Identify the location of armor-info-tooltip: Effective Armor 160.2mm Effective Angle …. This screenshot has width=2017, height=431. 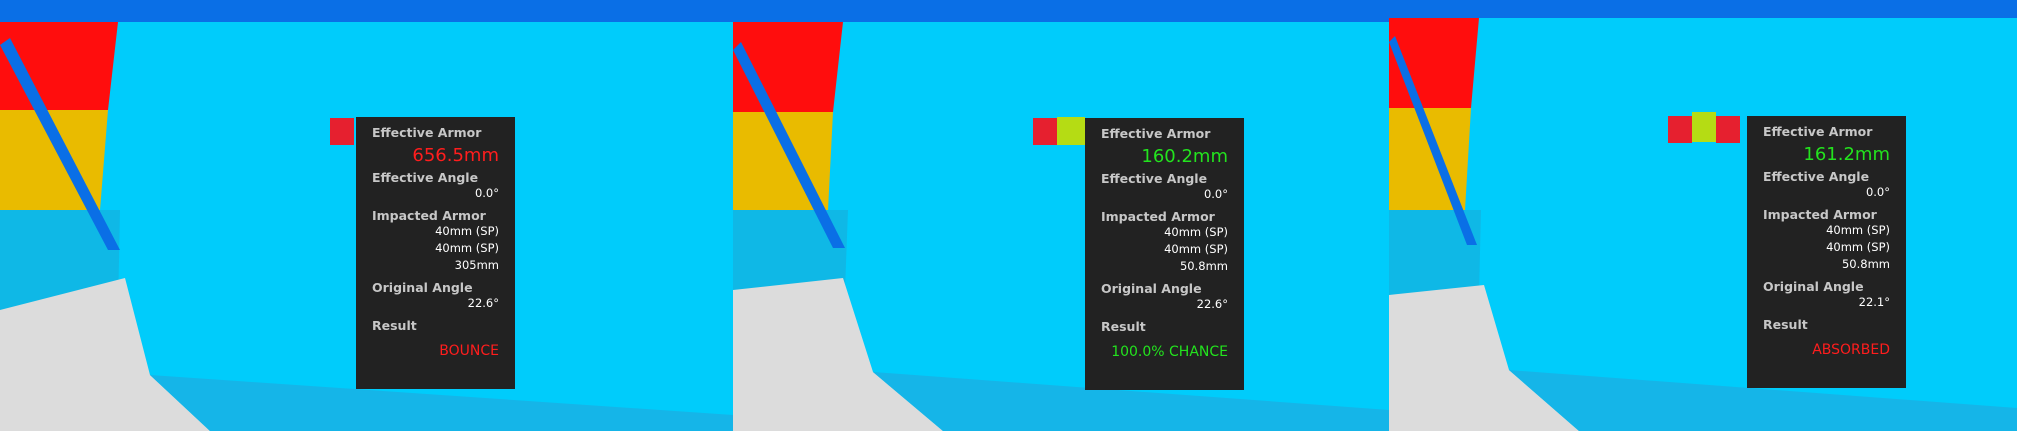
(1164, 254).